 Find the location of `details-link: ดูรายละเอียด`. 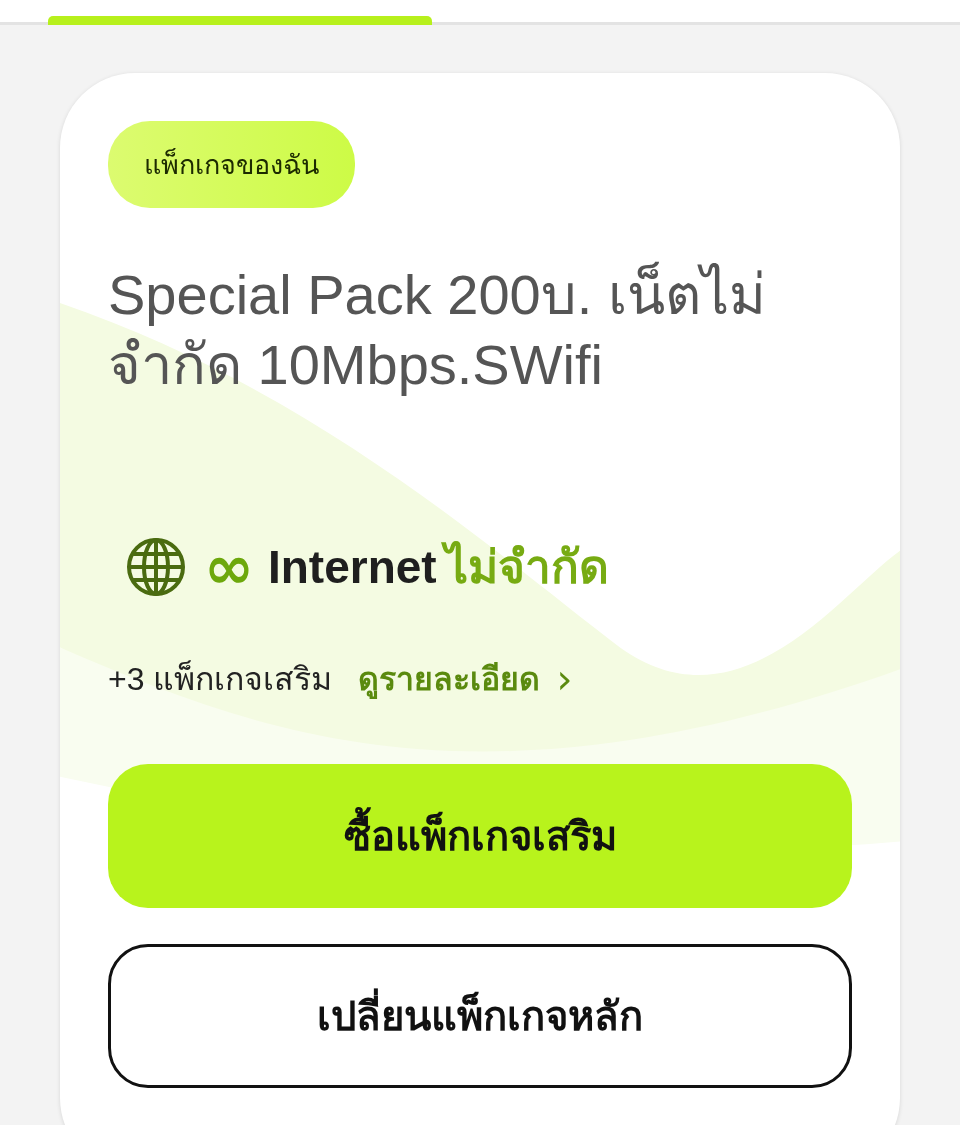

details-link: ดูรายละเอียด is located at coordinates (449, 678).